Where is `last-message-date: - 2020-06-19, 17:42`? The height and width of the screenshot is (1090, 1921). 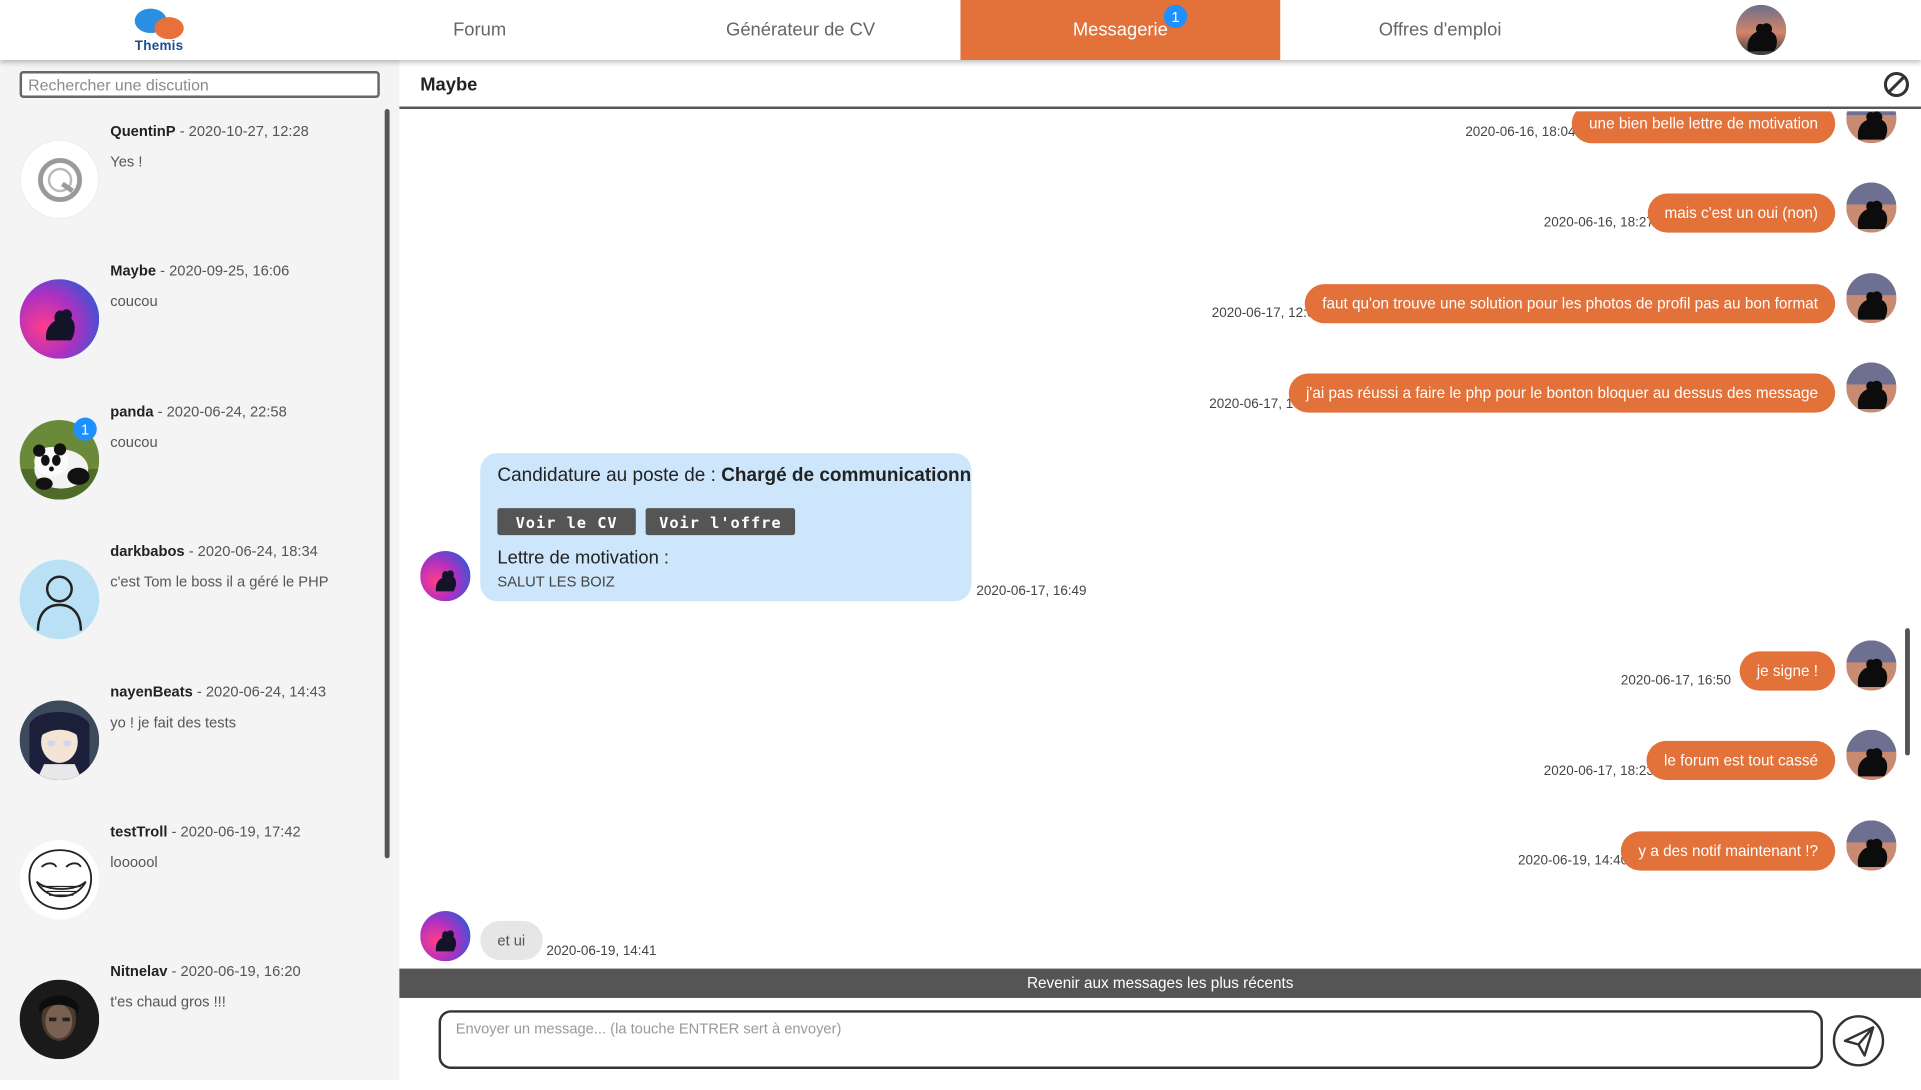 last-message-date: - 2020-06-19, 17:42 is located at coordinates (234, 831).